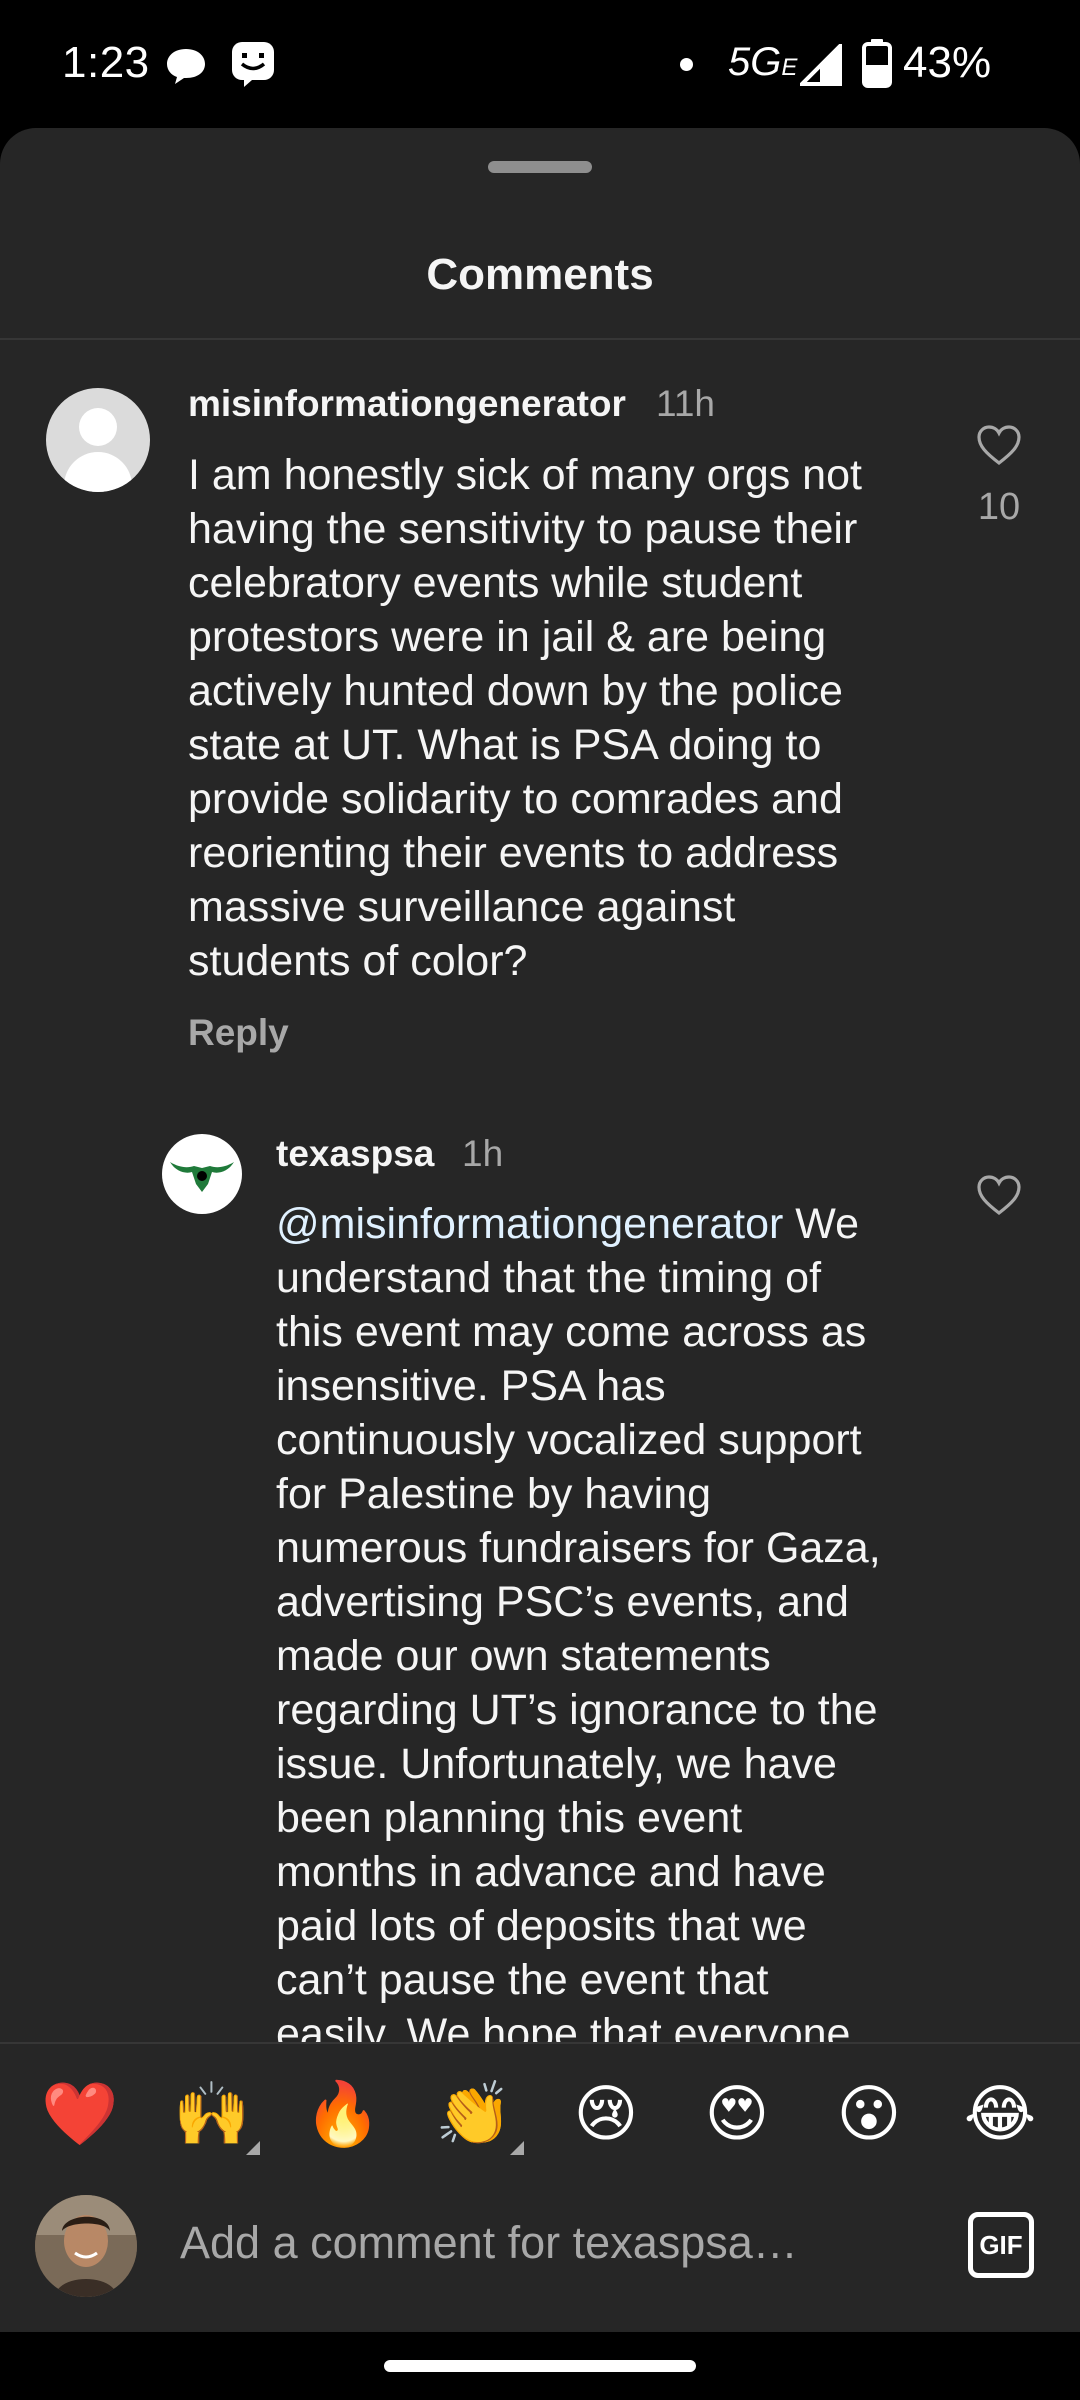  Describe the element at coordinates (202, 1177) in the screenshot. I see `longhorn-logo-icon` at that location.